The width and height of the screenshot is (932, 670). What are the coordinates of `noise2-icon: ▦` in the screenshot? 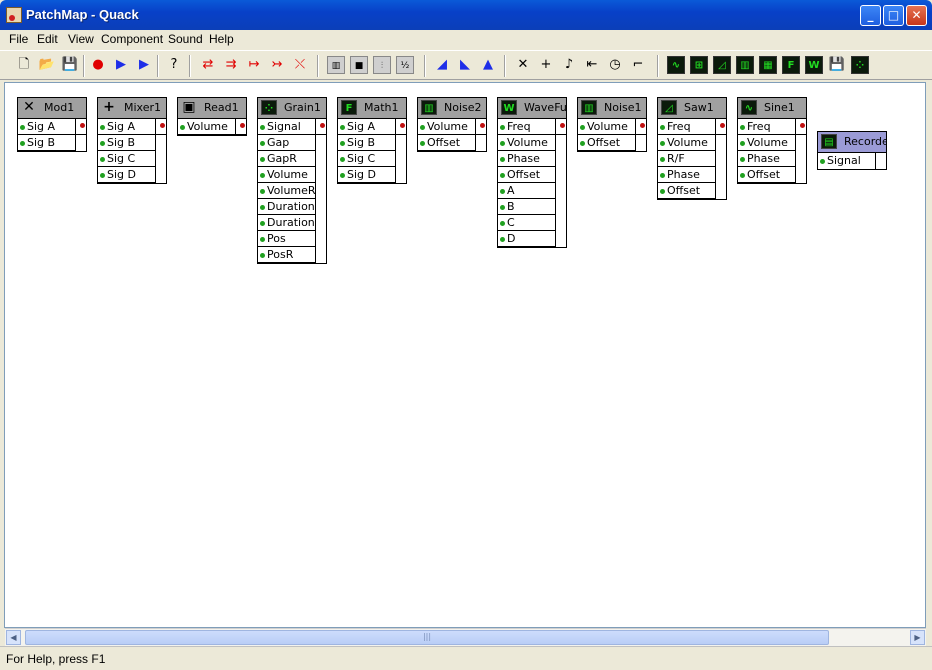 It's located at (768, 65).